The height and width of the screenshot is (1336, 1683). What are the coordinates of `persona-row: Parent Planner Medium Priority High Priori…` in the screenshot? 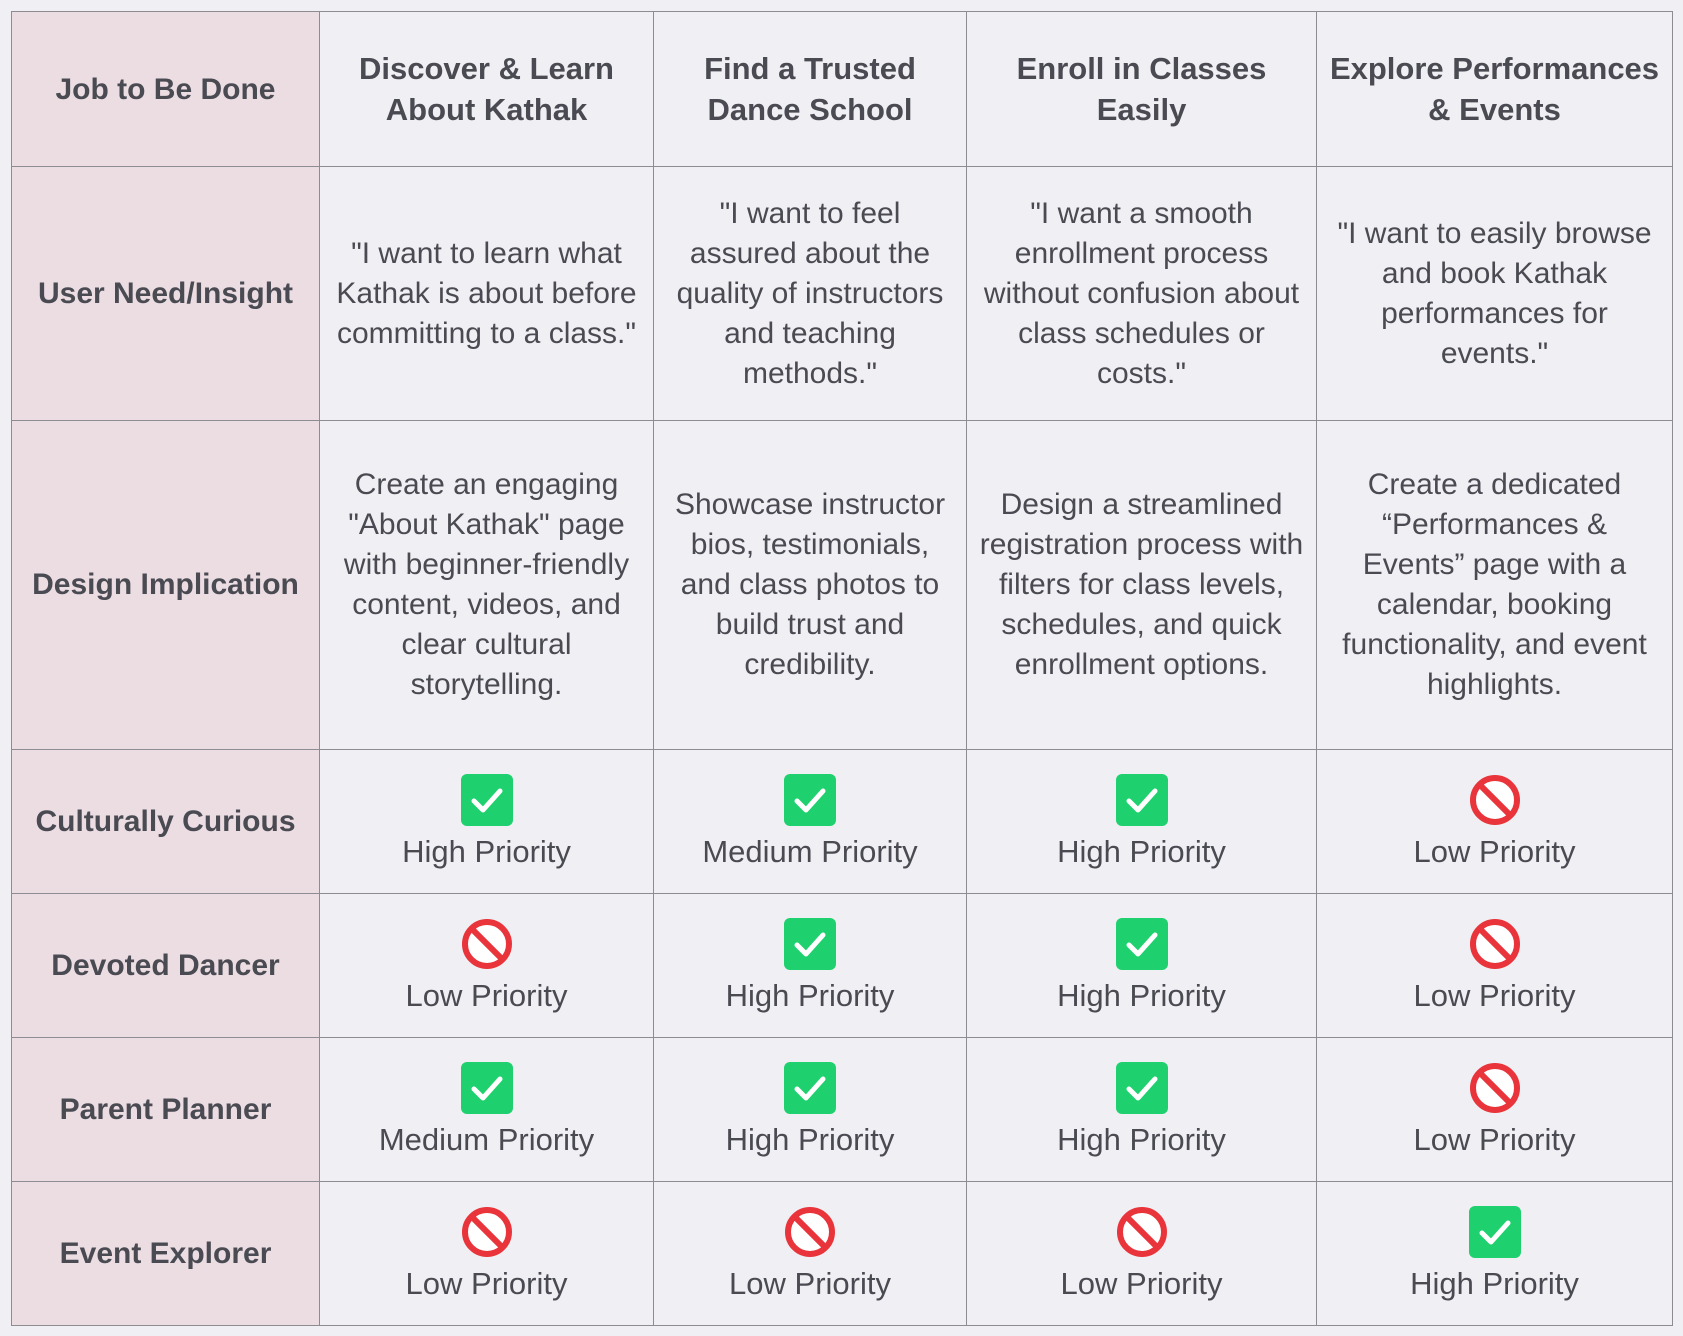 It's located at (842, 1109).